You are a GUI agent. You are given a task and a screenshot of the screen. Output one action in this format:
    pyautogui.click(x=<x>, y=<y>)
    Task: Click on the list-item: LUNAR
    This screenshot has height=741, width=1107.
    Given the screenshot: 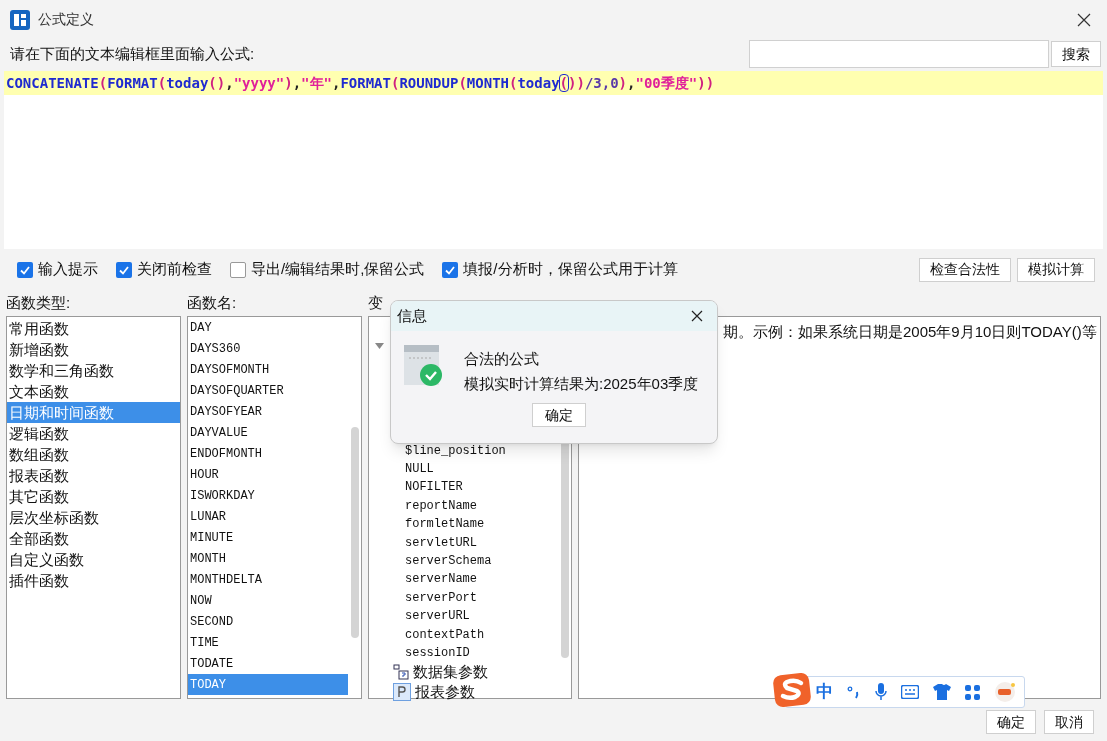 What is the action you would take?
    pyautogui.click(x=268, y=517)
    